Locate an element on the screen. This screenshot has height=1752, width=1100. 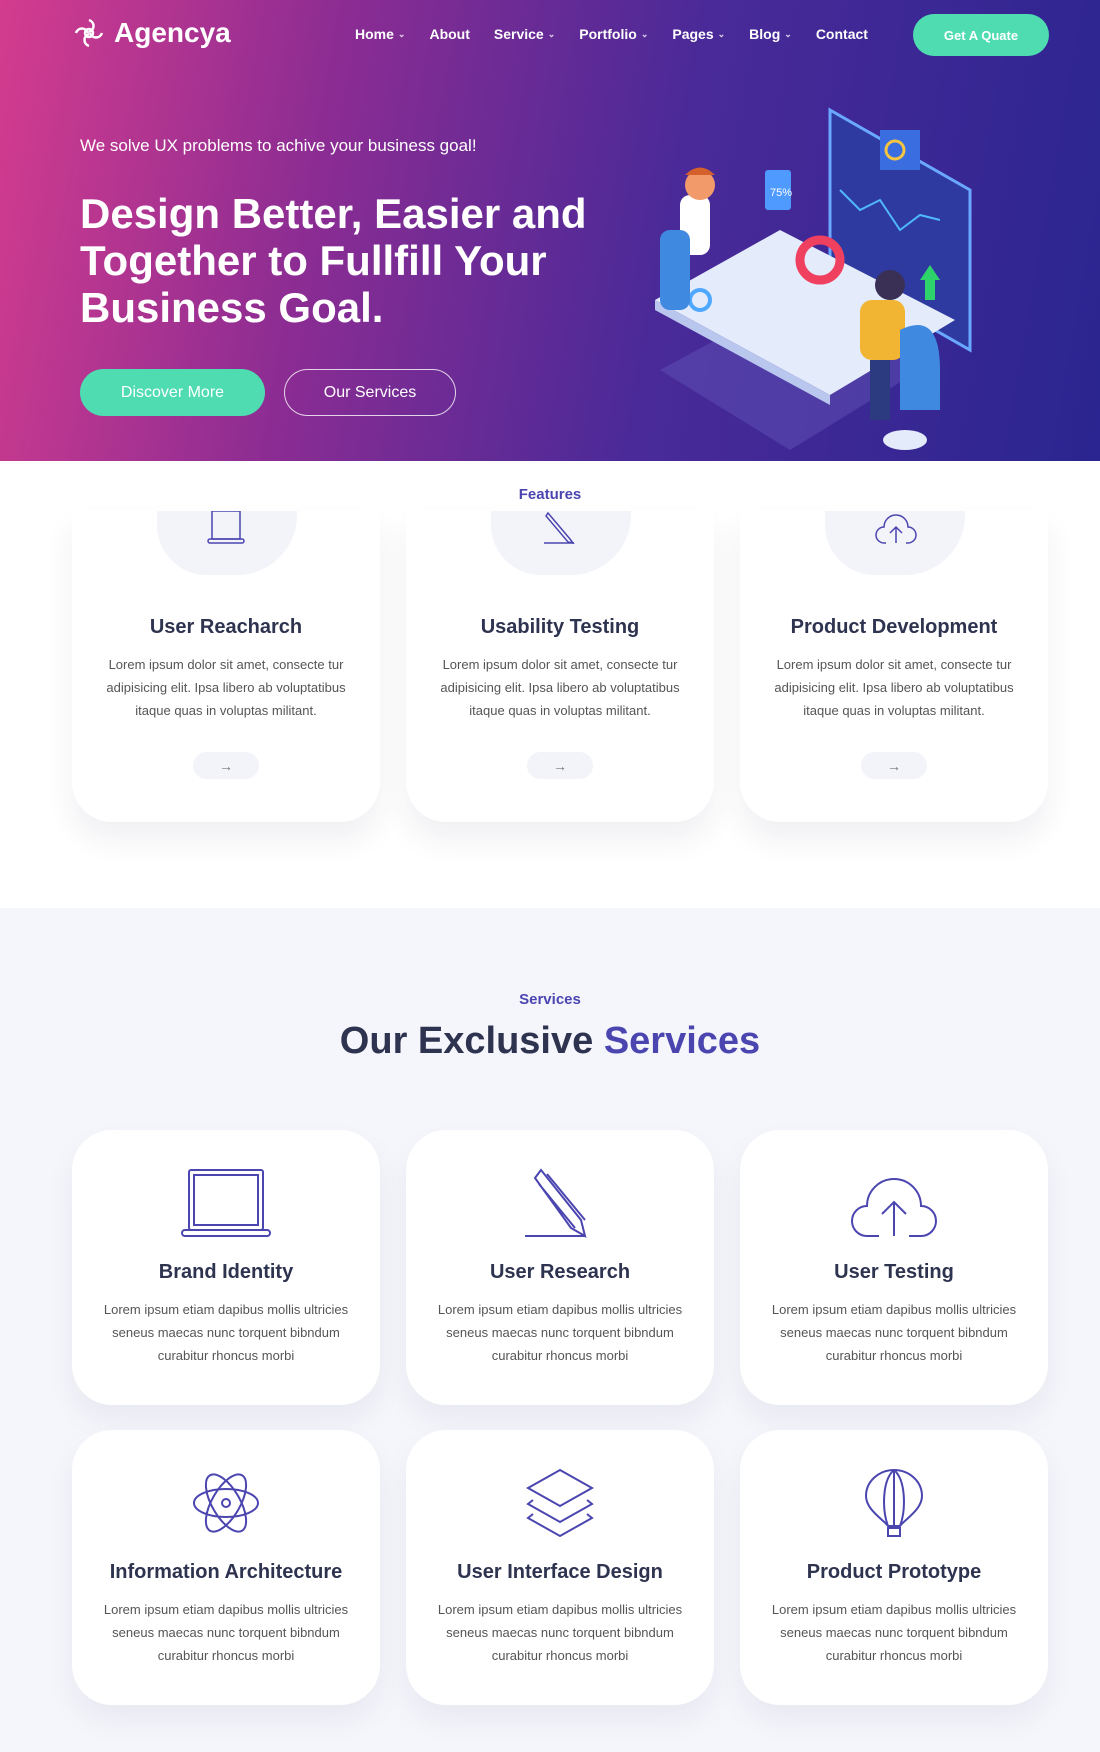
service-title: User Interface Design is located at coordinates (560, 1572).